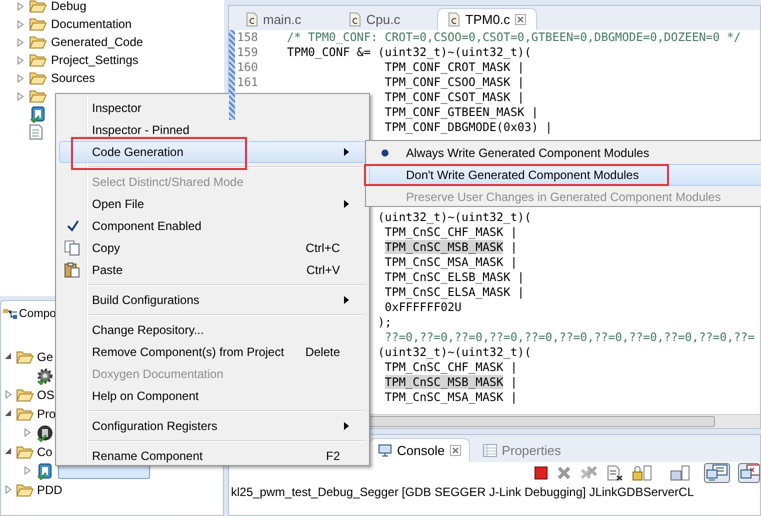 This screenshot has height=516, width=761. Describe the element at coordinates (72, 248) in the screenshot. I see `copy-icon` at that location.